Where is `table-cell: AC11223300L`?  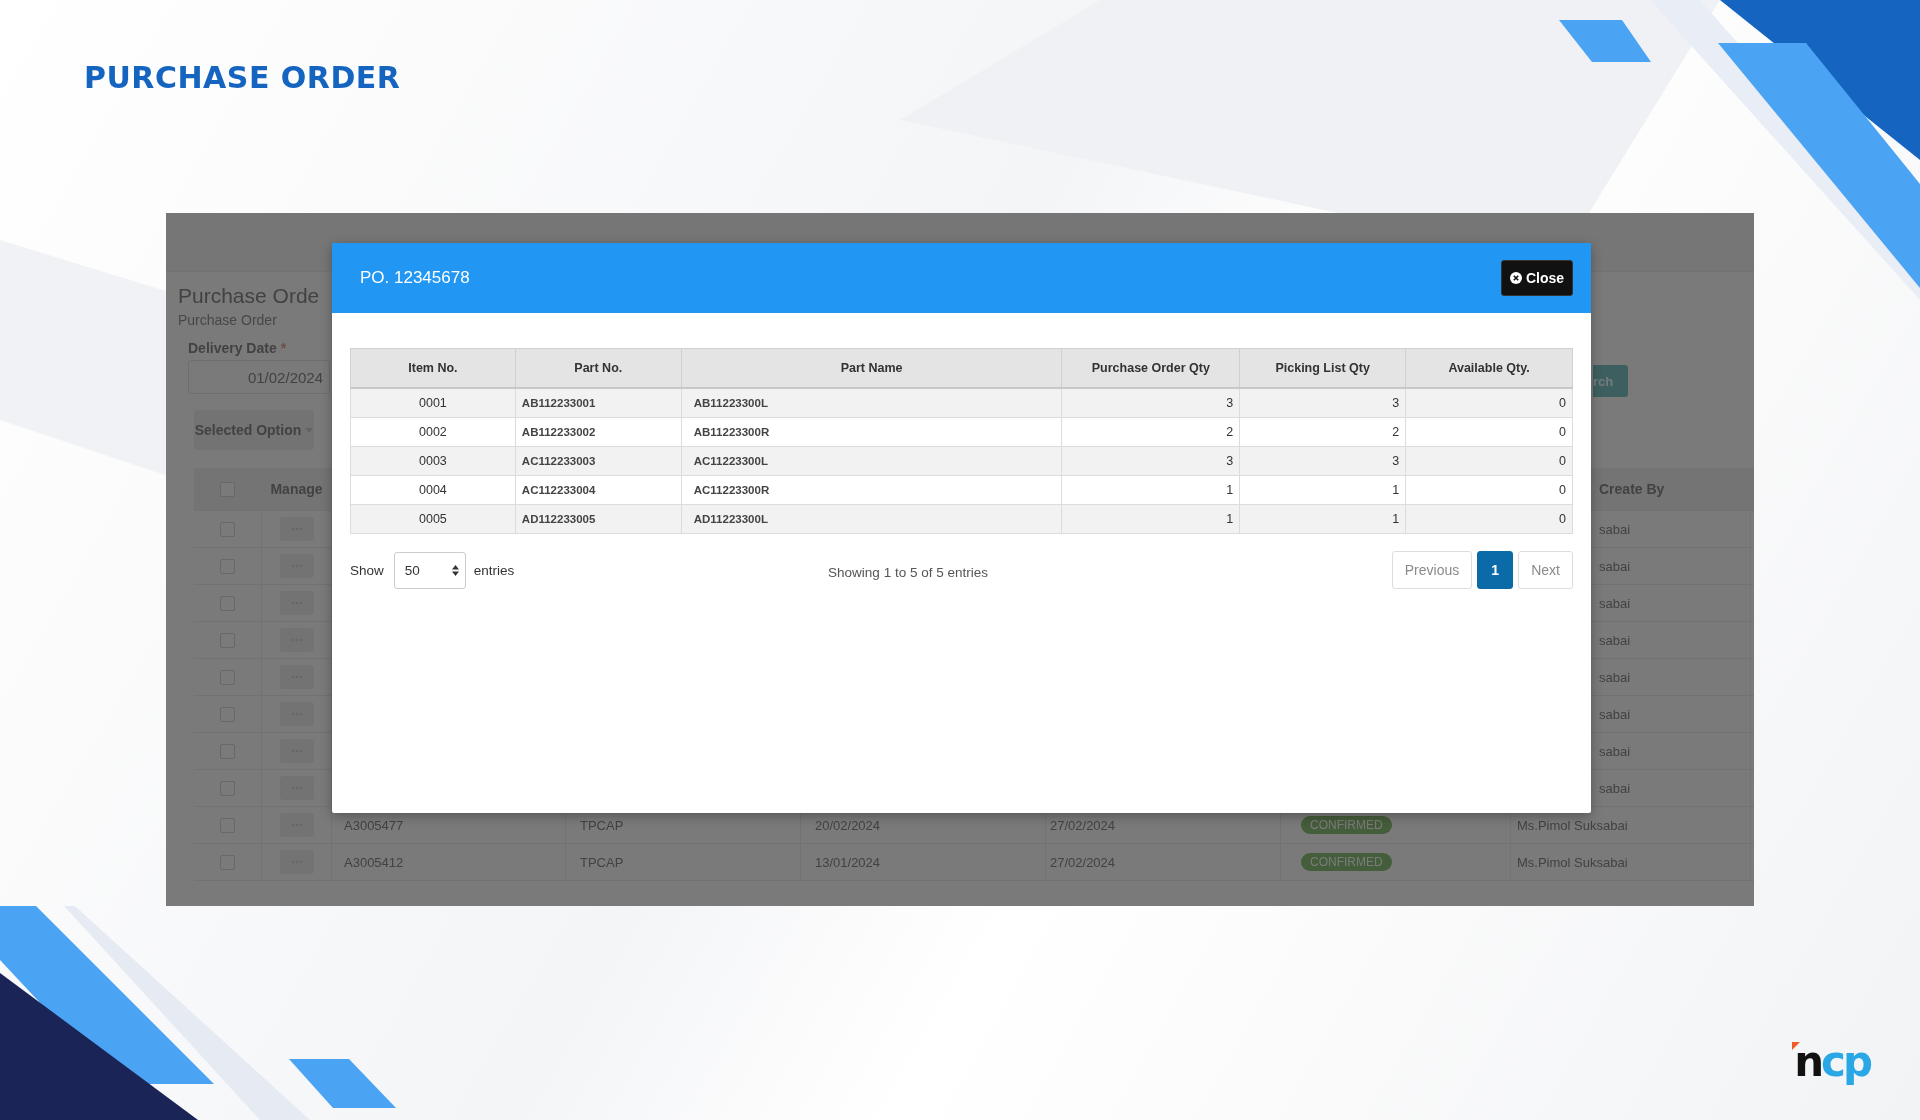 table-cell: AC11223300L is located at coordinates (871, 461).